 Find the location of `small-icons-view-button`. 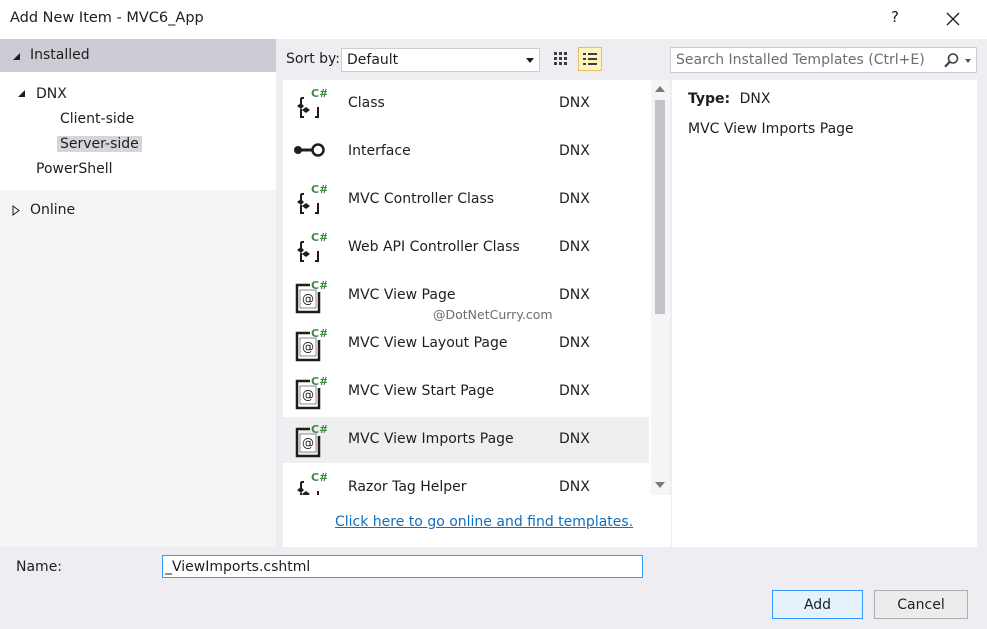

small-icons-view-button is located at coordinates (561, 59).